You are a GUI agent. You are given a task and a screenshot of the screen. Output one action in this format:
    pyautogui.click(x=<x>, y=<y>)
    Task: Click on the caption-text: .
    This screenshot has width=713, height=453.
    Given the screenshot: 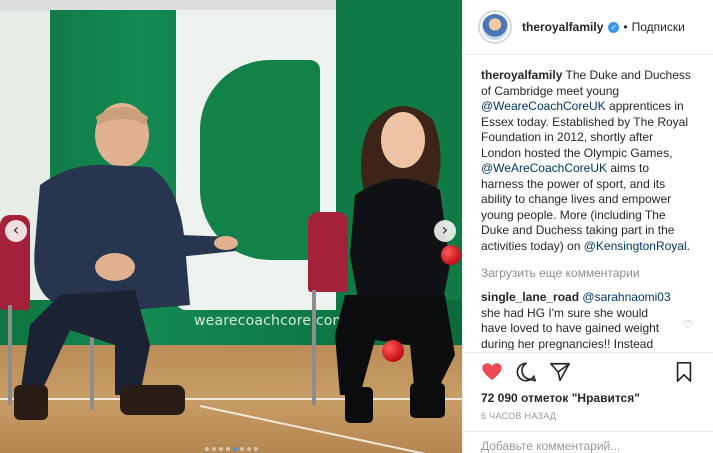 What is the action you would take?
    pyautogui.click(x=688, y=245)
    